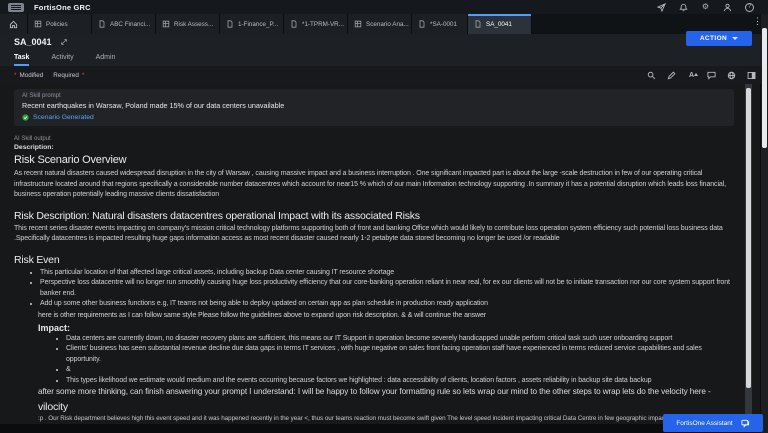  I want to click on tab-activity: Activity, so click(62, 60).